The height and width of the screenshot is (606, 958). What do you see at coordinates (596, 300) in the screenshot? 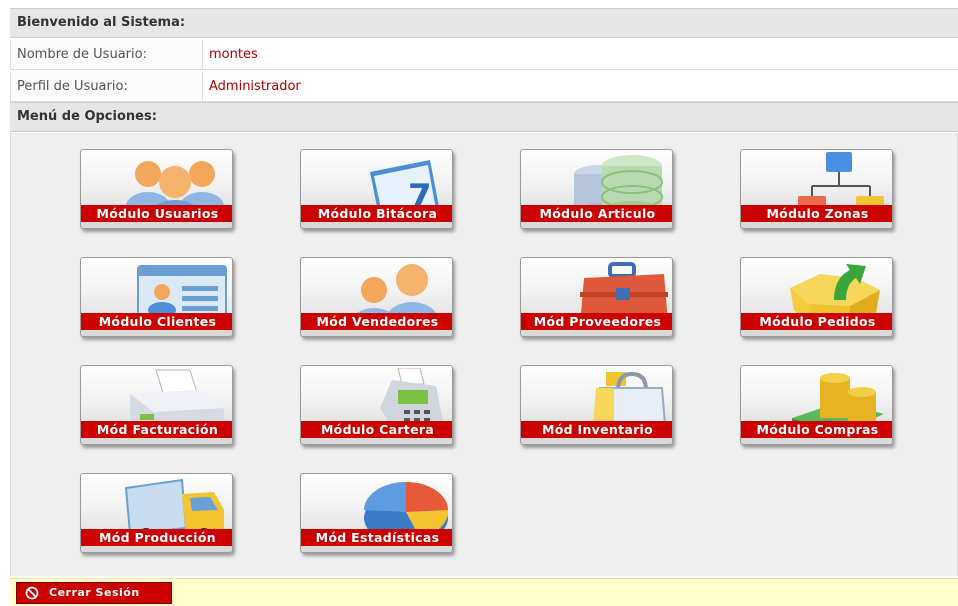
I see `module-proveedores-button: Mód Proveedores` at bounding box center [596, 300].